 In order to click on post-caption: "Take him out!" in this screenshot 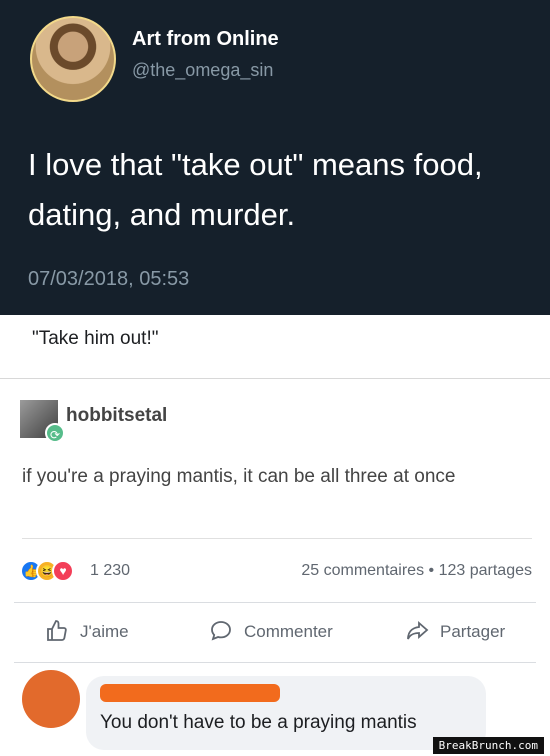, I will do `click(95, 338)`.